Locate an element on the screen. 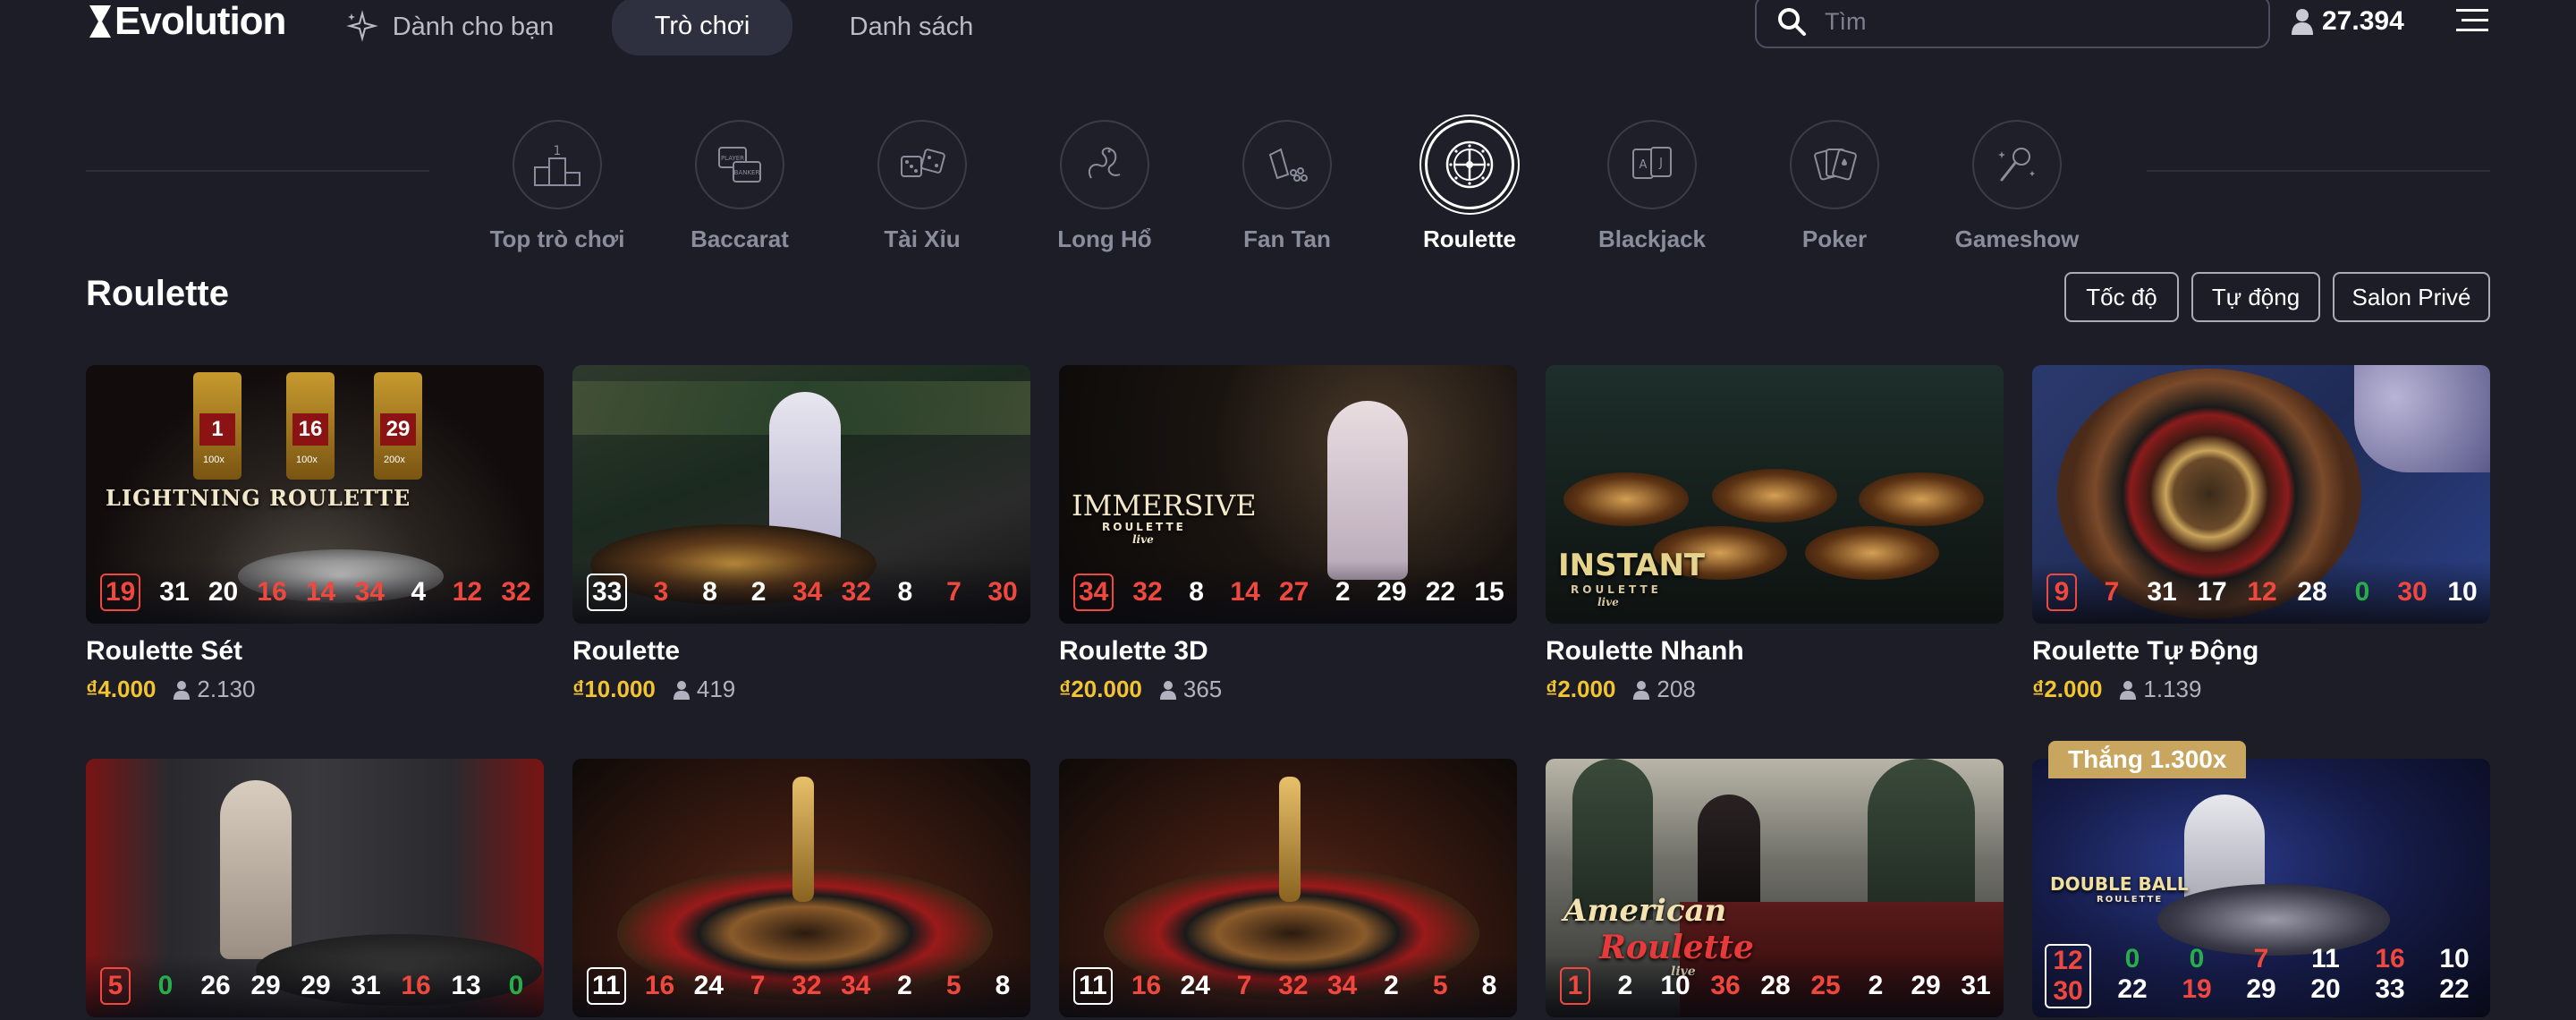 The width and height of the screenshot is (2576, 1020). roulette-wheel is located at coordinates (1626, 499).